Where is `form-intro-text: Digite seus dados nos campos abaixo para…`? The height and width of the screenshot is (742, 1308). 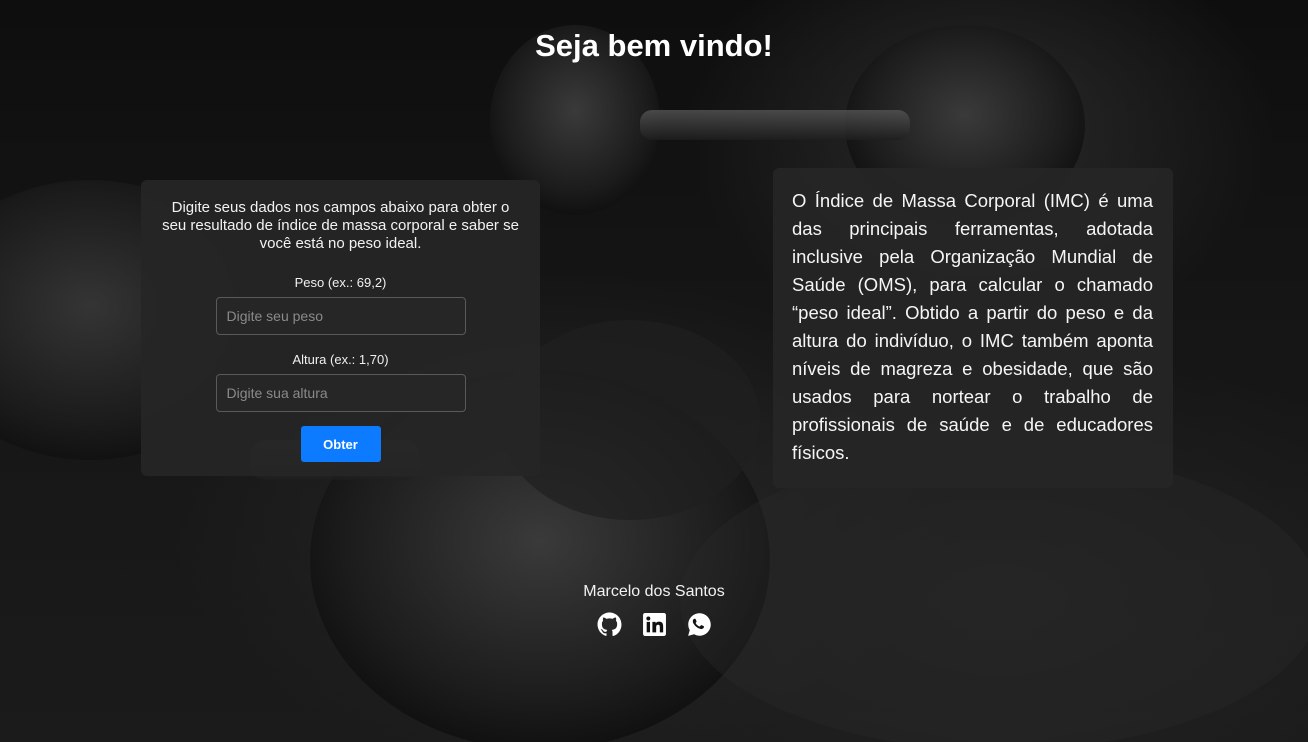 form-intro-text: Digite seus dados nos campos abaixo para… is located at coordinates (340, 225).